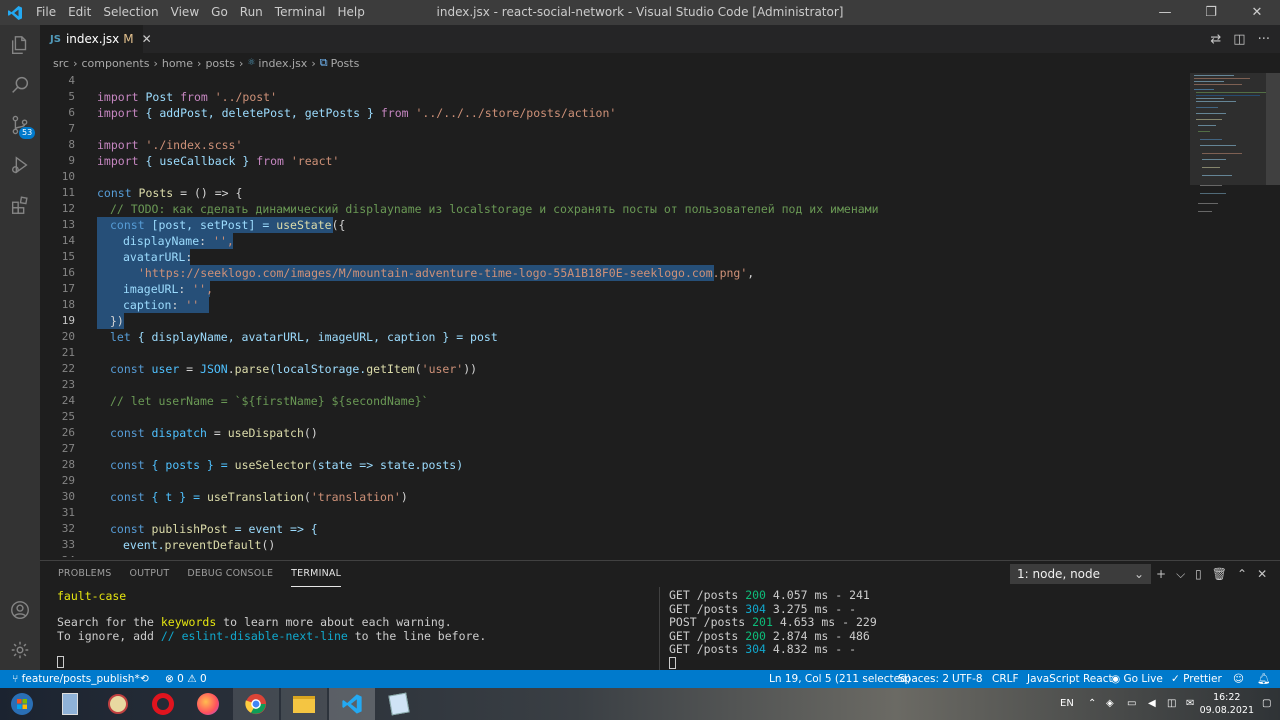 Image resolution: width=1280 pixels, height=720 pixels. I want to click on line-number: 24, so click(68, 400).